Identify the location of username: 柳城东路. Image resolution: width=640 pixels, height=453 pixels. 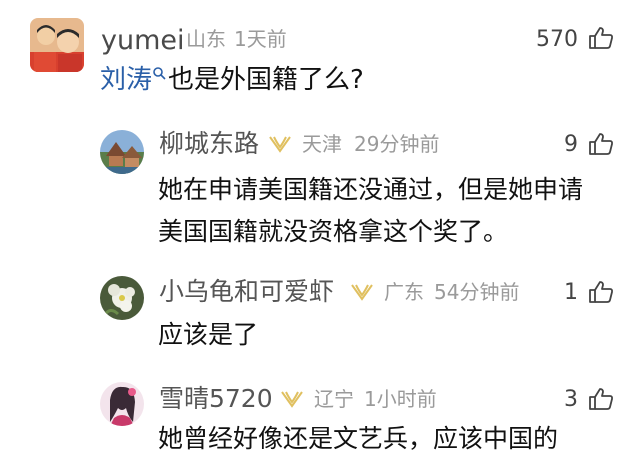
(209, 143).